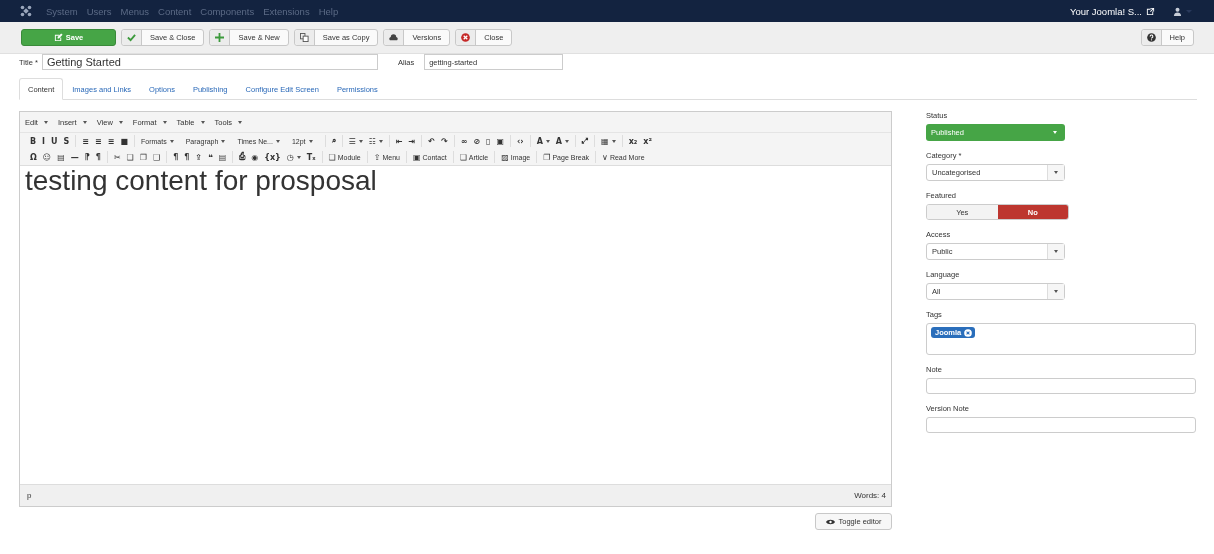 The width and height of the screenshot is (1214, 554). Describe the element at coordinates (47, 157) in the screenshot. I see `editor-tool-button: ☺` at that location.